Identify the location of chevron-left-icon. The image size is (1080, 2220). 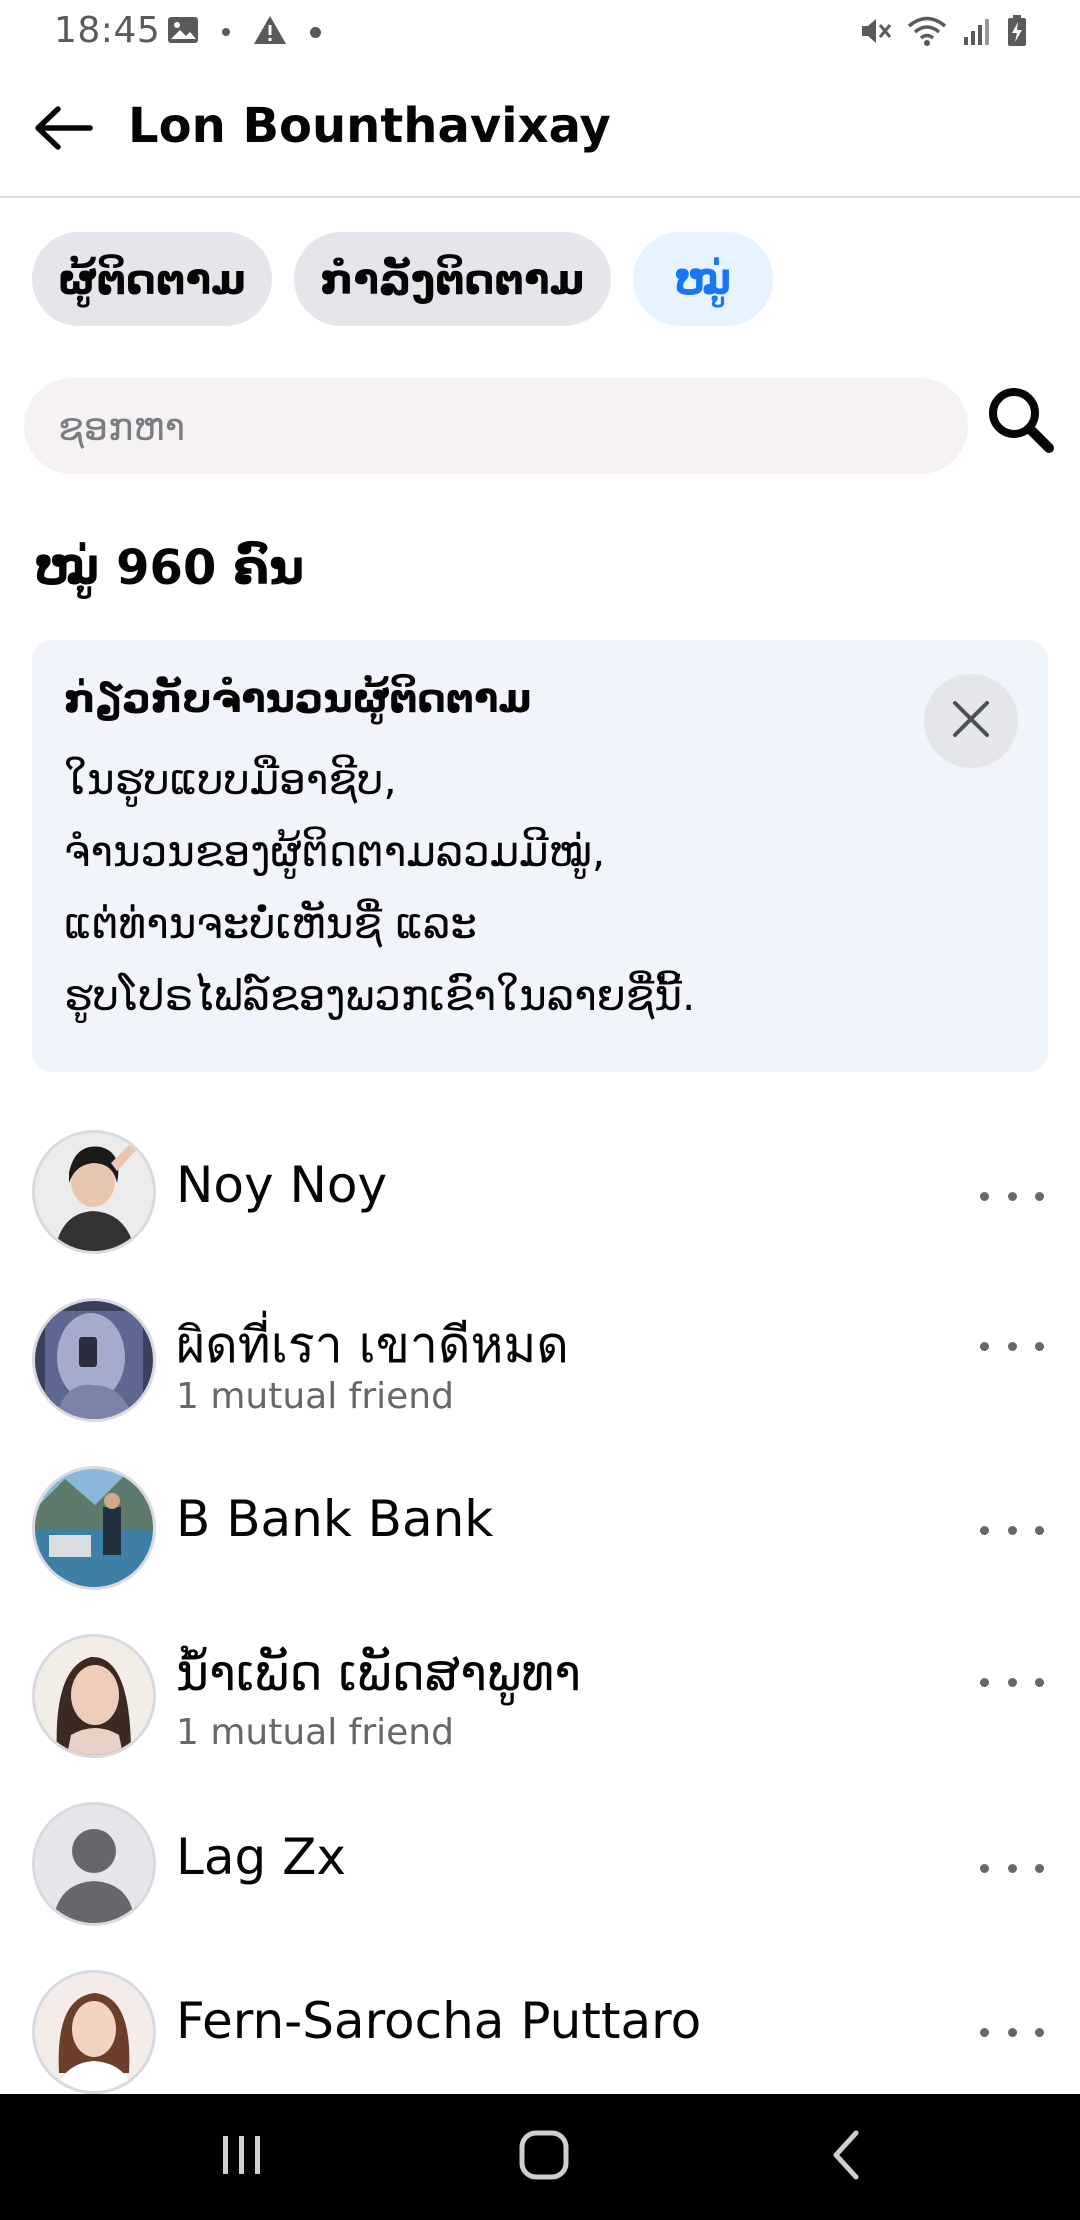
(846, 2157).